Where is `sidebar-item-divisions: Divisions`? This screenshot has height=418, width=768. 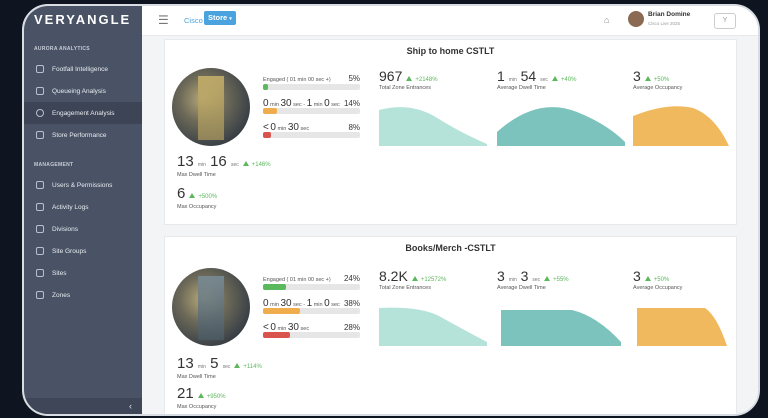
sidebar-item-divisions: Divisions is located at coordinates (83, 229).